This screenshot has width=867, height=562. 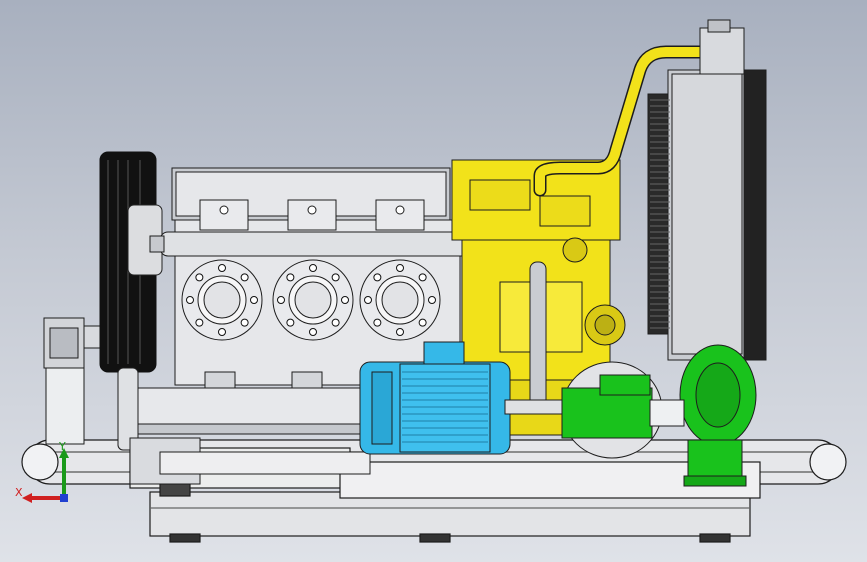 I want to click on coupling-bracket, so click(x=74, y=381).